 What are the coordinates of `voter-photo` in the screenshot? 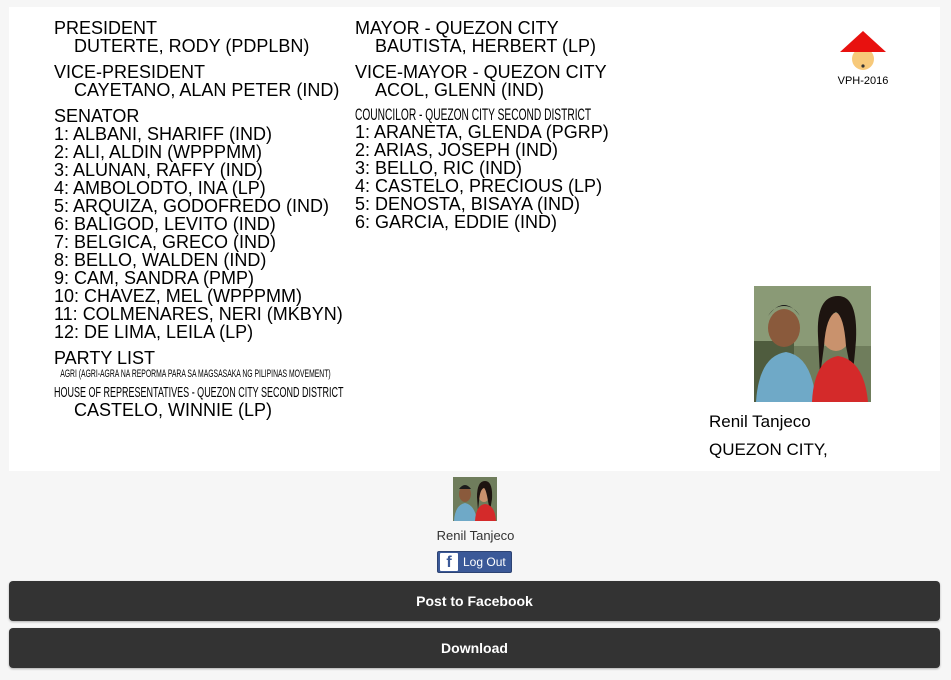 It's located at (812, 344).